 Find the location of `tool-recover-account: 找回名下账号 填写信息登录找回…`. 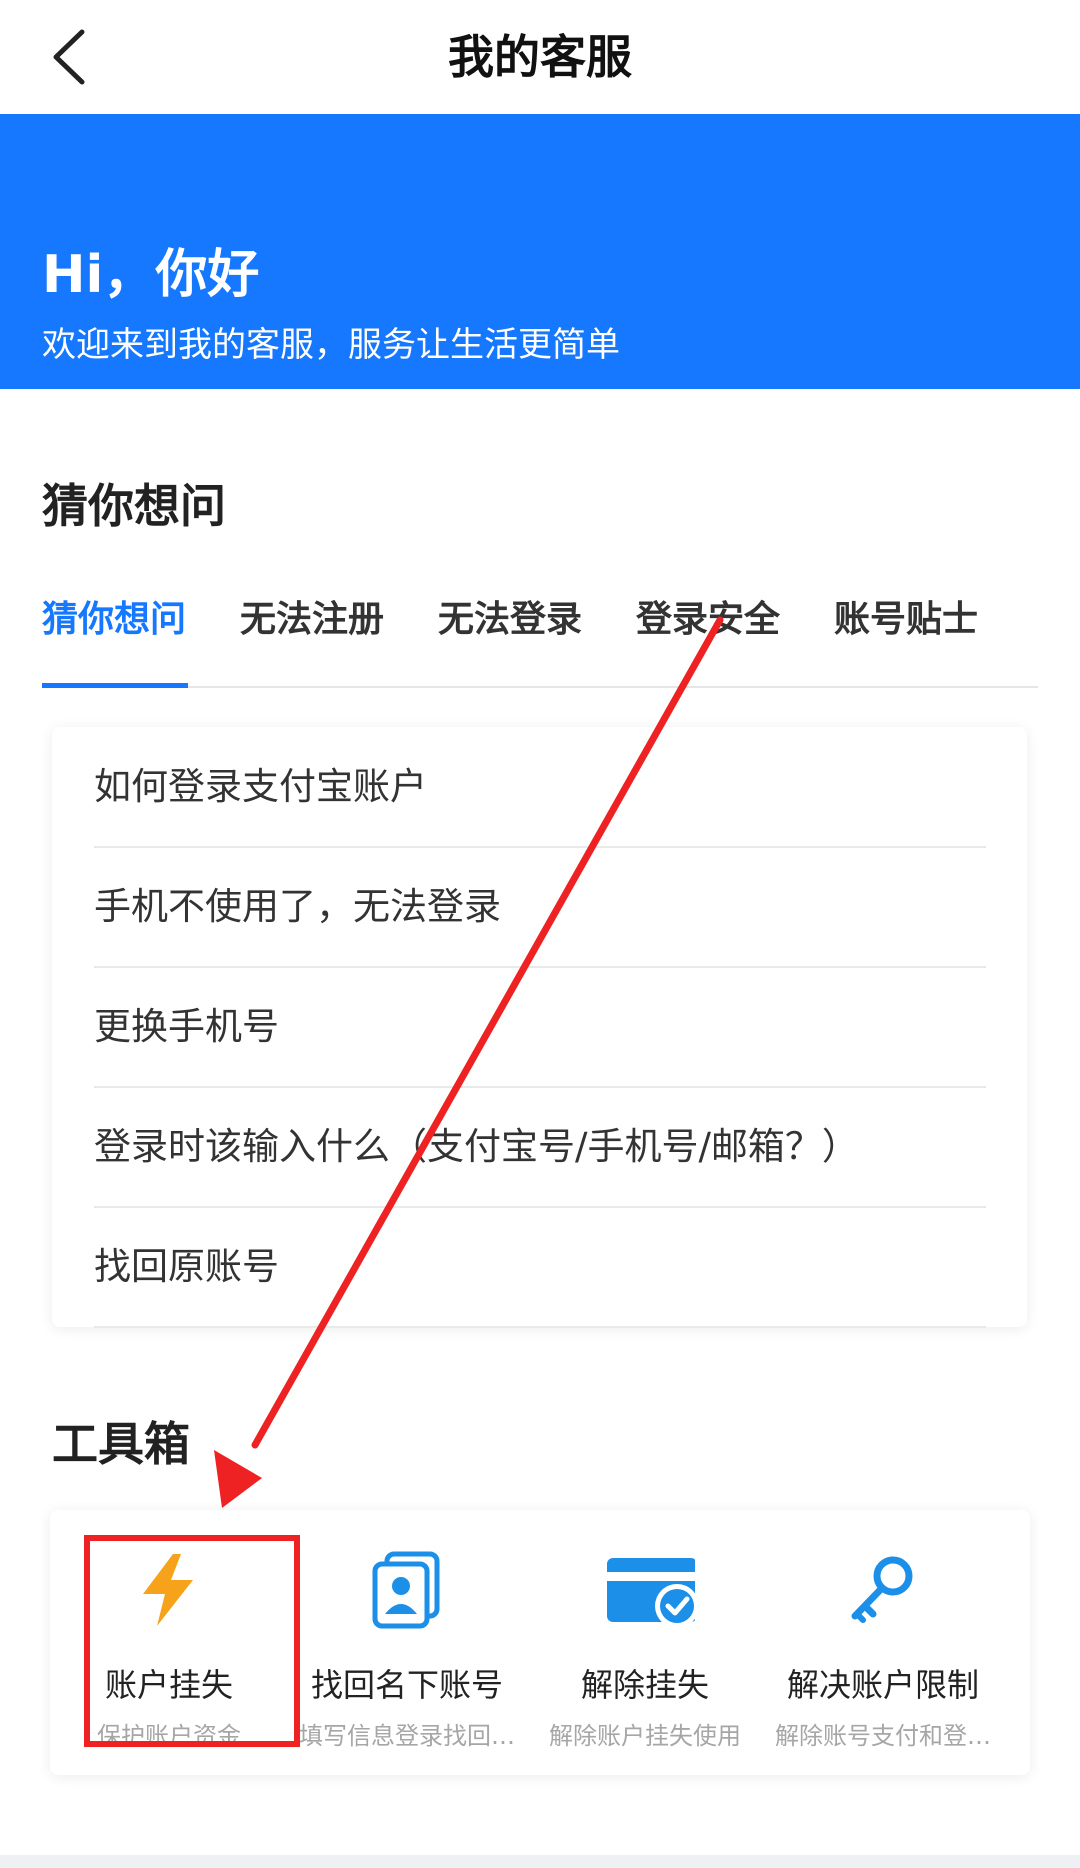

tool-recover-account: 找回名下账号 填写信息登录找回… is located at coordinates (407, 1642).